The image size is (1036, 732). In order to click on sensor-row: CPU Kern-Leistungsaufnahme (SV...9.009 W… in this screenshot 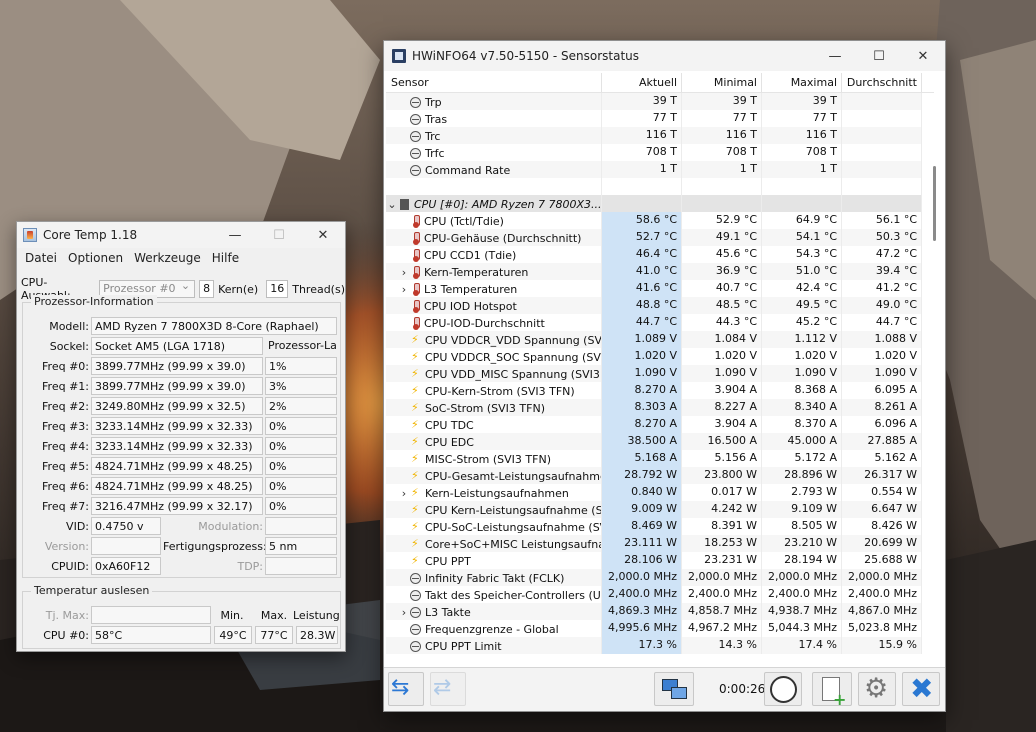, I will do `click(660, 509)`.